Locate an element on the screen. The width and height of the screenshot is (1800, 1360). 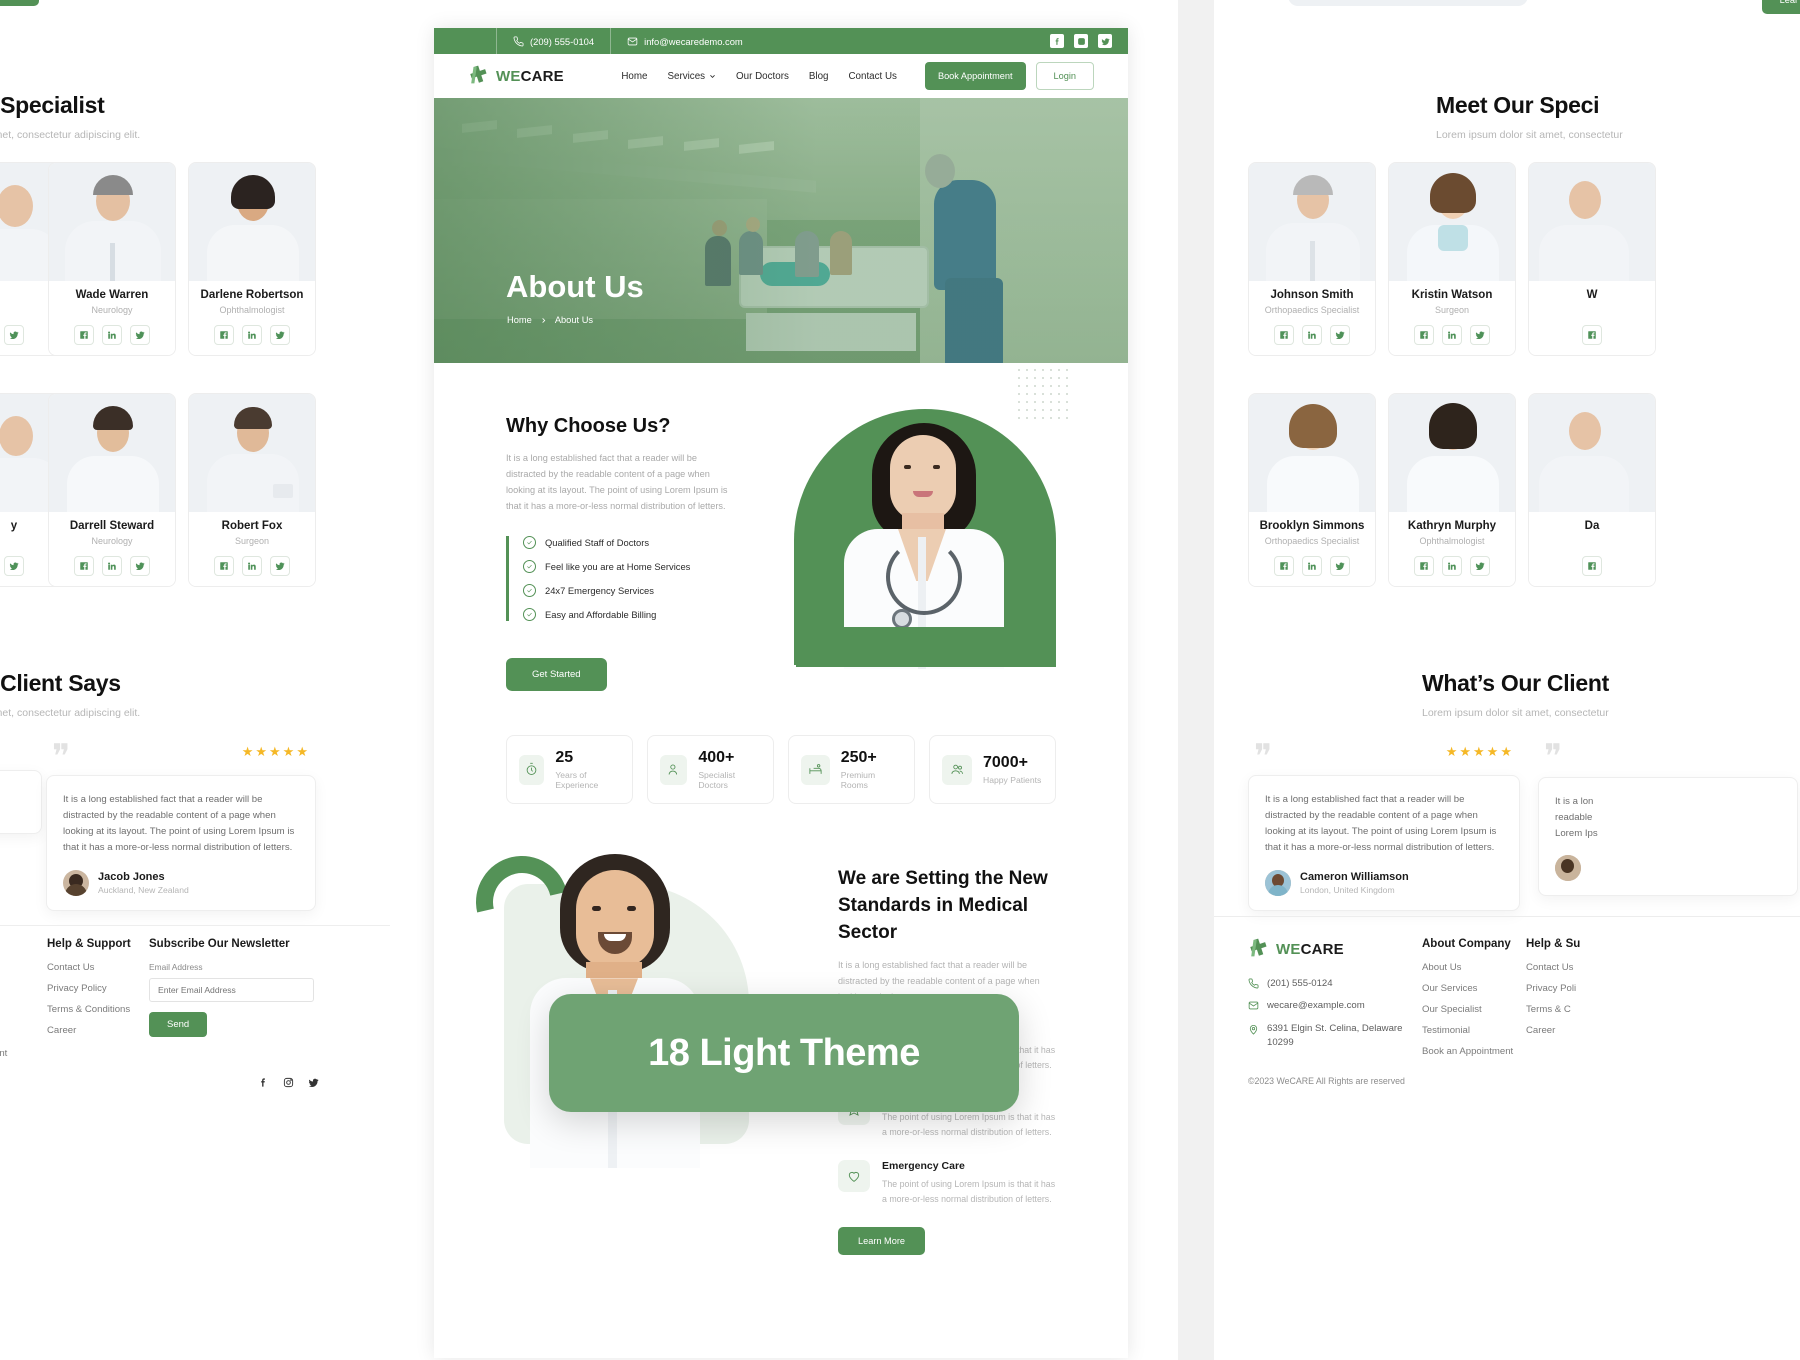
doctor-photo is located at coordinates (1592, 222).